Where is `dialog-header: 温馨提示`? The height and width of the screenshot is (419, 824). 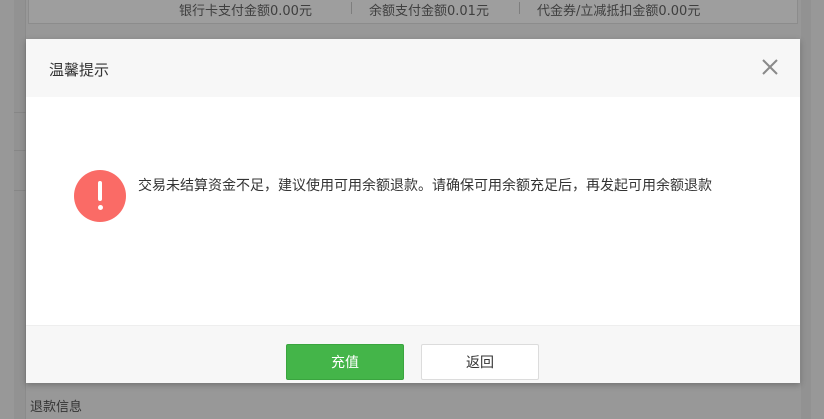 dialog-header: 温馨提示 is located at coordinates (413, 68).